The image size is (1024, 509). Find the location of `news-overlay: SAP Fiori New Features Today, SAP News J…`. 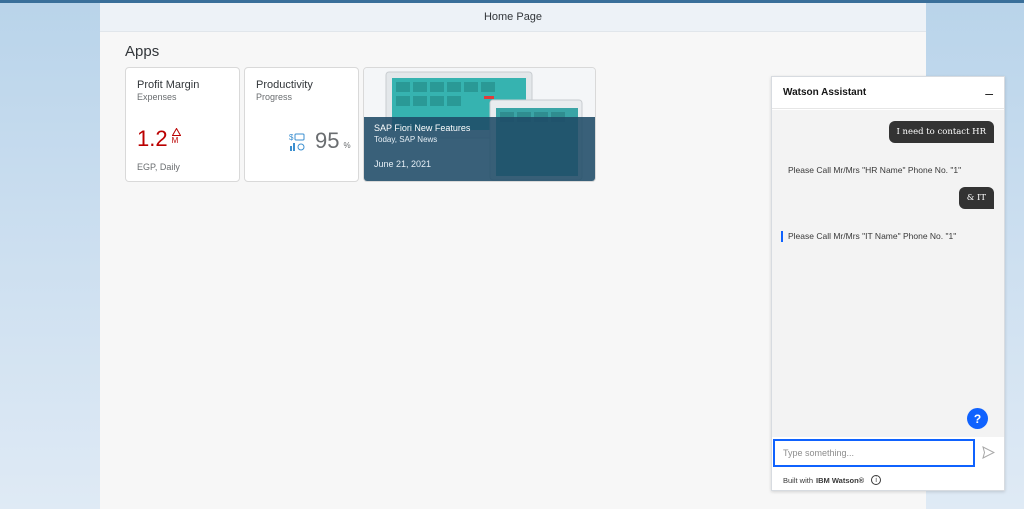

news-overlay: SAP Fiori New Features Today, SAP News J… is located at coordinates (479, 149).